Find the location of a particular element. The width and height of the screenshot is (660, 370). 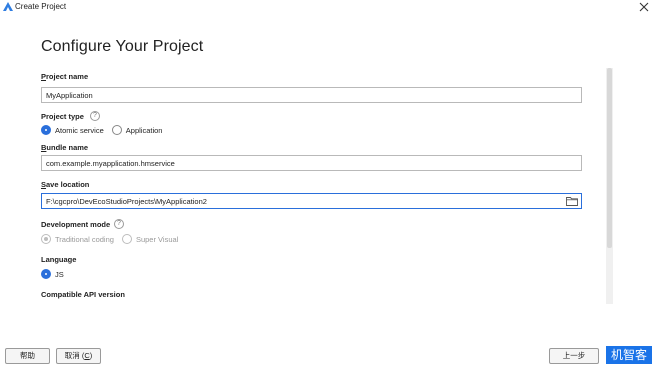

development-mode-options: Traditional coding Super Visual is located at coordinates (113, 239).